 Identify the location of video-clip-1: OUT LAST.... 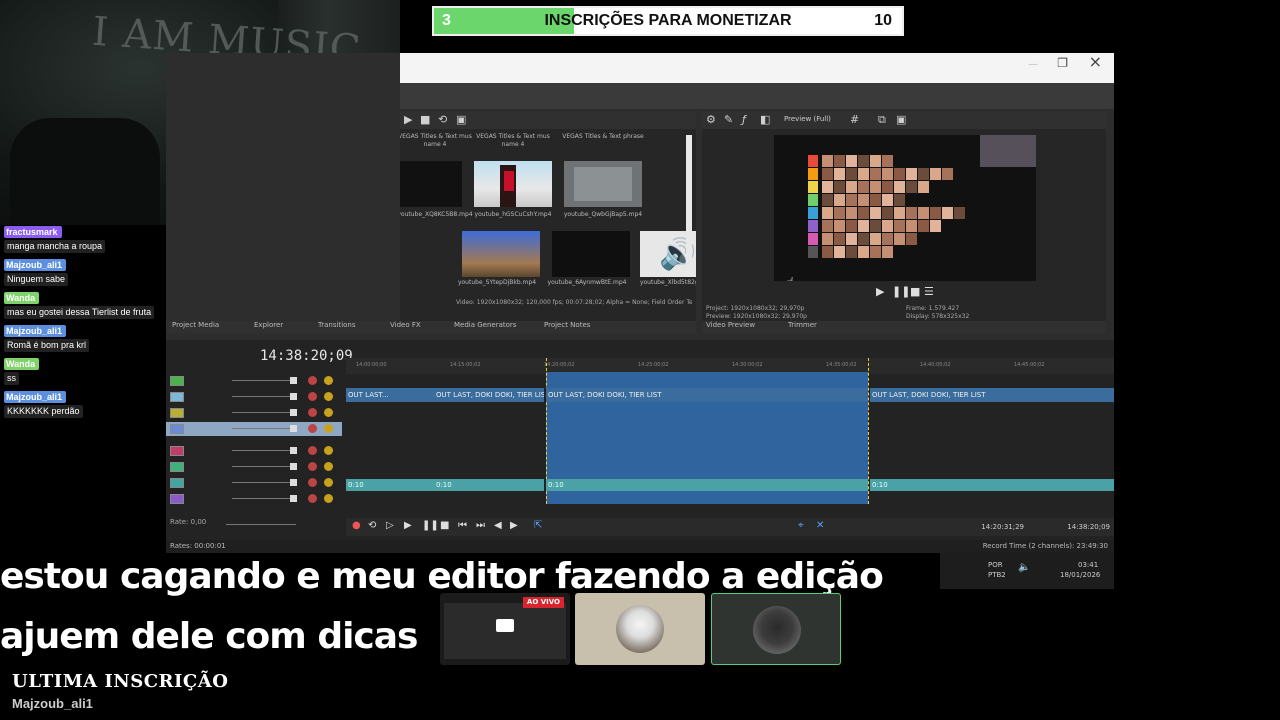
(390, 395).